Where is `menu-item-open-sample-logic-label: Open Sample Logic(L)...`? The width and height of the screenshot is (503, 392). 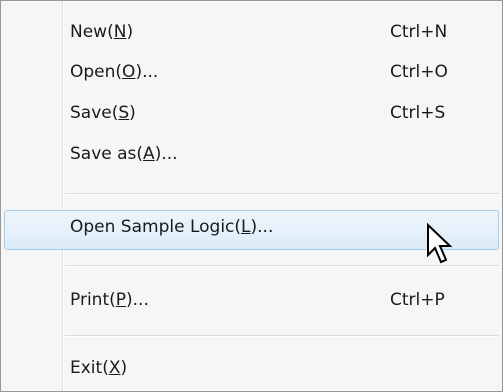
menu-item-open-sample-logic-label: Open Sample Logic(L)... is located at coordinates (172, 227).